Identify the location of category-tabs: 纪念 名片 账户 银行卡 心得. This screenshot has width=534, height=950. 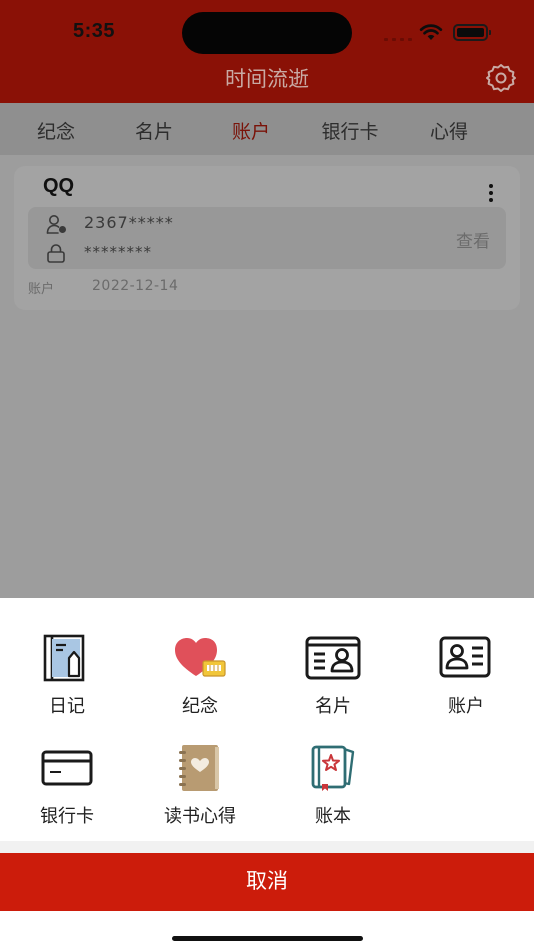
(267, 129).